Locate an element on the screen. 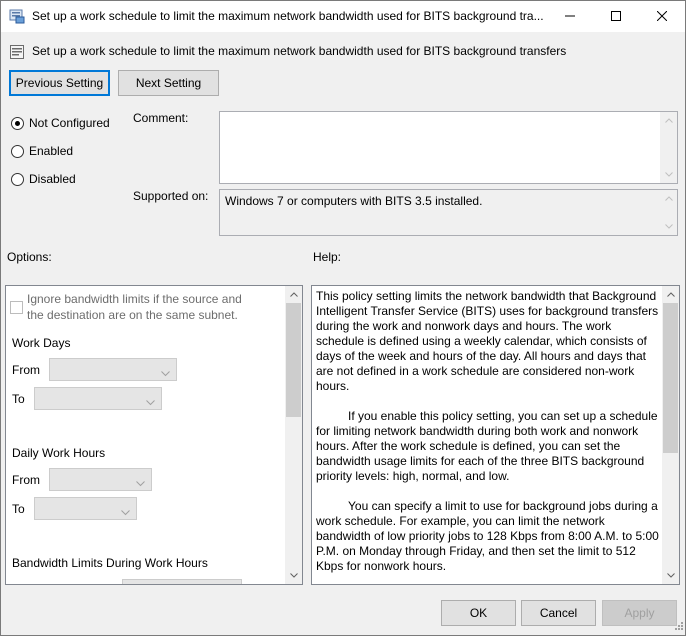 Image resolution: width=686 pixels, height=636 pixels. policy-setting-icon is located at coordinates (17, 52).